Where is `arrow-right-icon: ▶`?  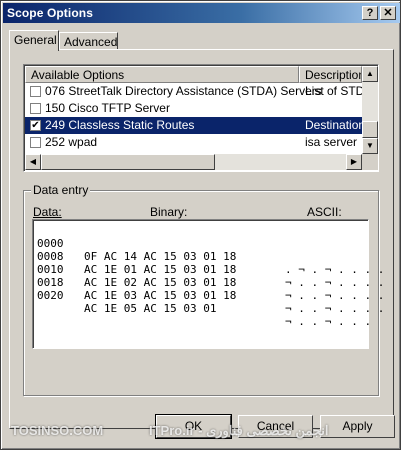 arrow-right-icon: ▶ is located at coordinates (354, 161).